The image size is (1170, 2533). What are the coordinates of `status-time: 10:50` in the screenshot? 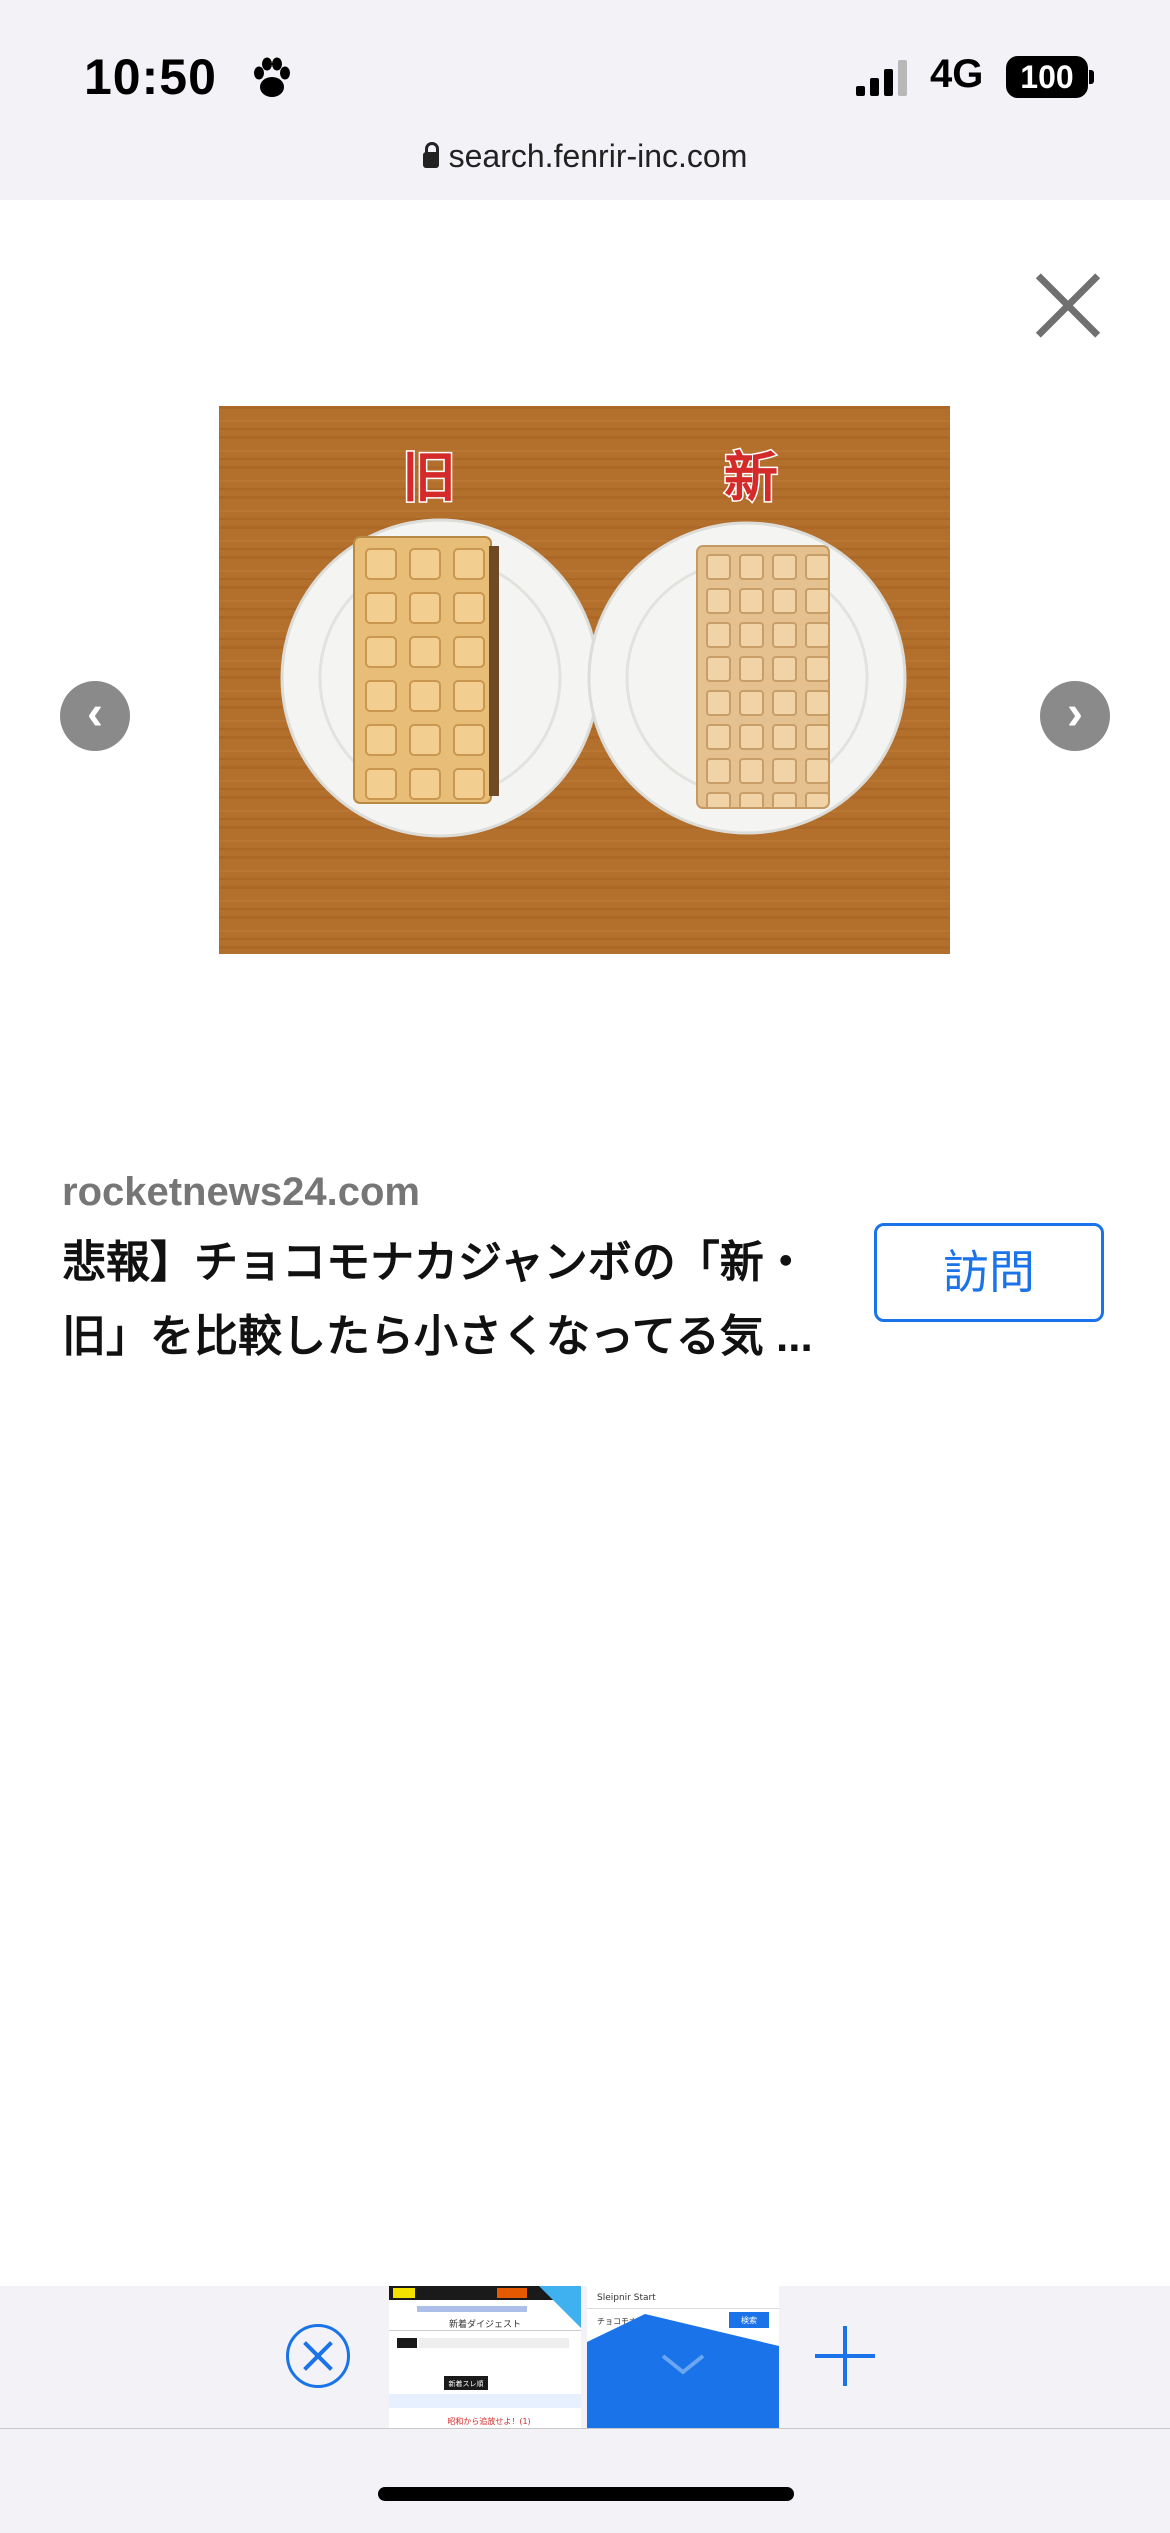 It's located at (150, 77).